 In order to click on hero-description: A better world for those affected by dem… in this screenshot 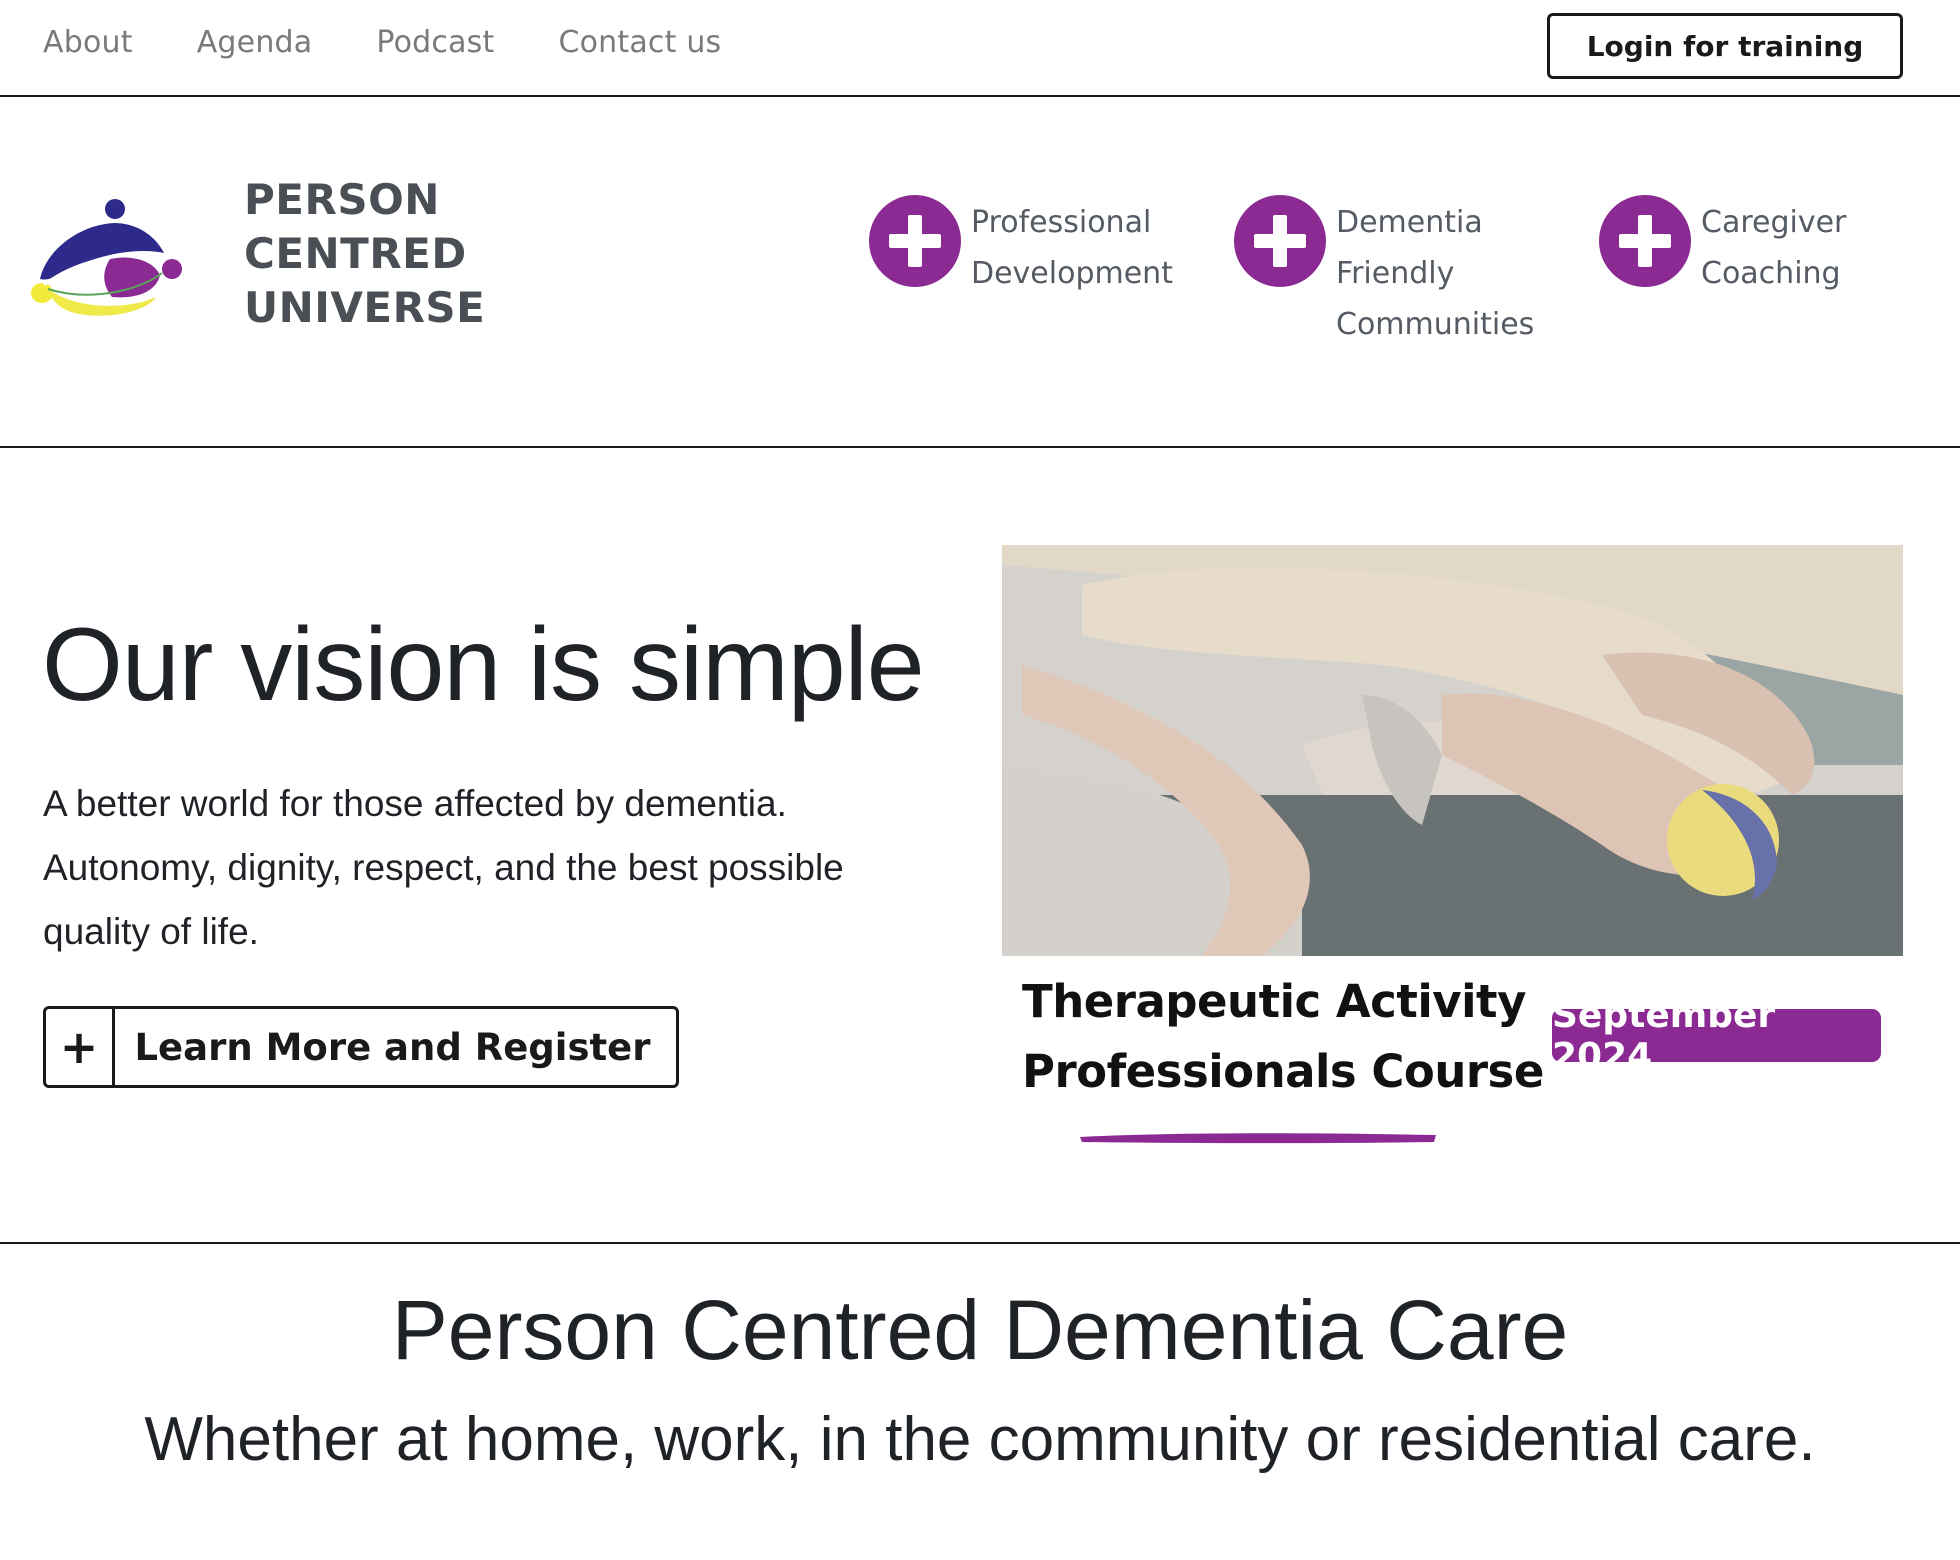, I will do `click(493, 868)`.